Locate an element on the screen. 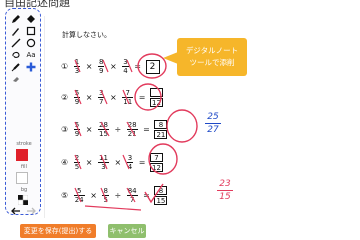  submit-button: 変更を保存(提出)する is located at coordinates (58, 231).